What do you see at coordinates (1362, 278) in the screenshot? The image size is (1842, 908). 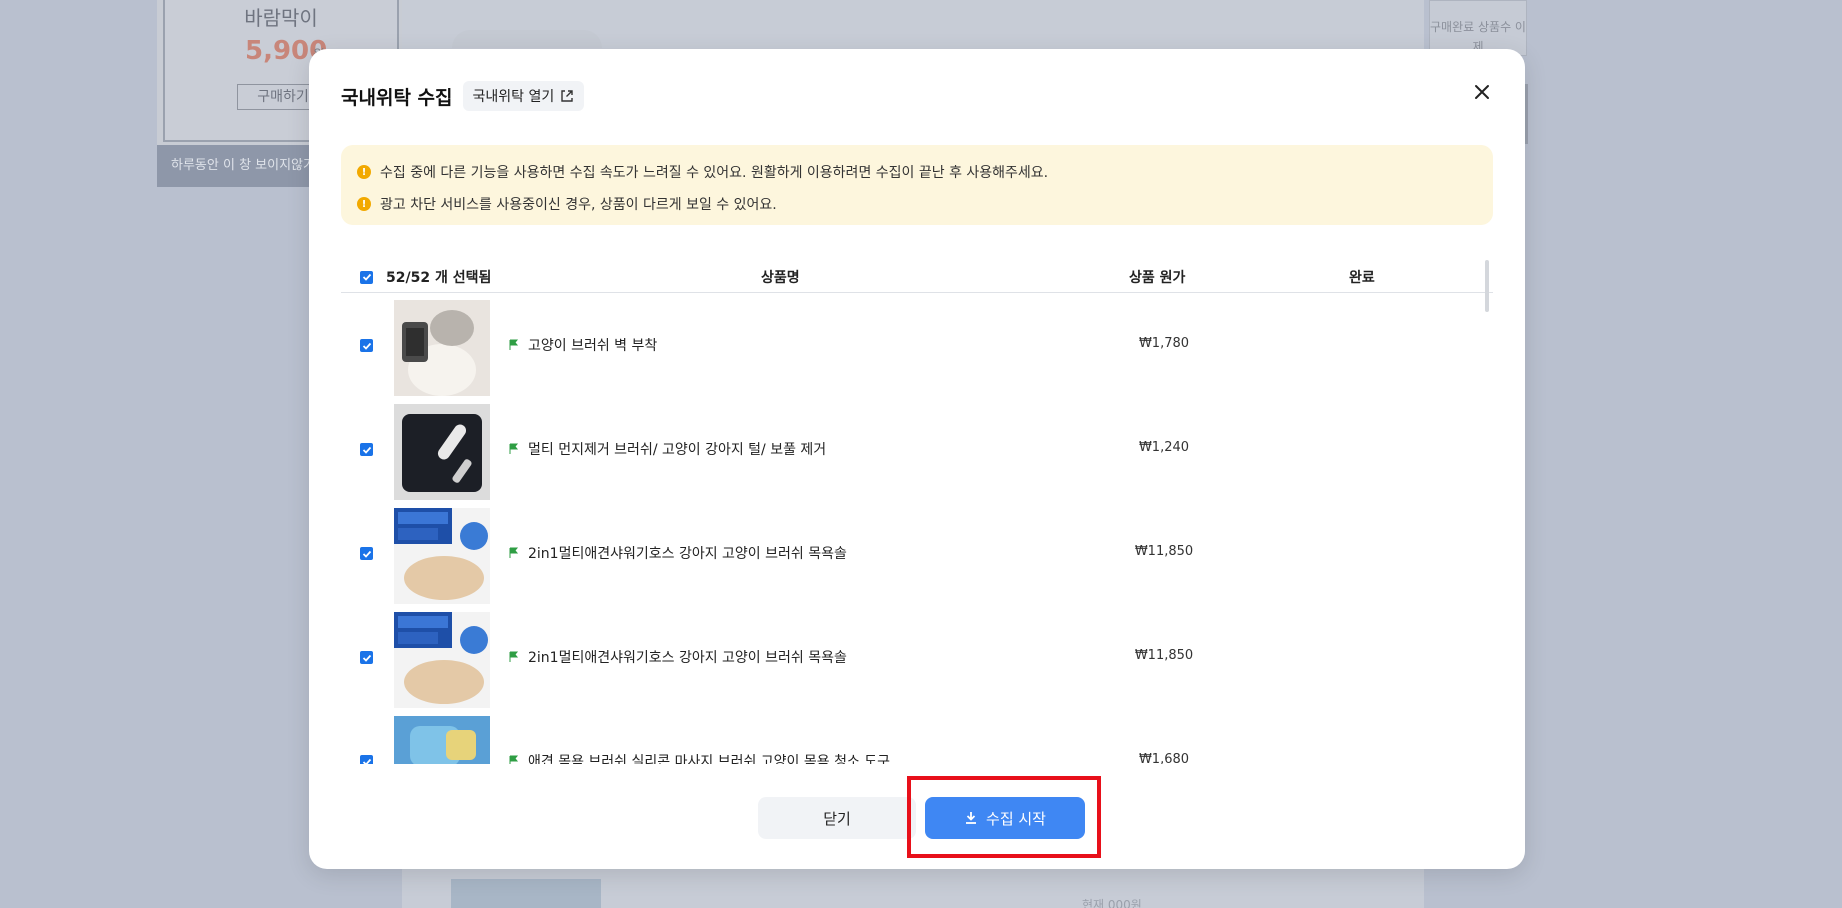 I see `column-header-done: 완료` at bounding box center [1362, 278].